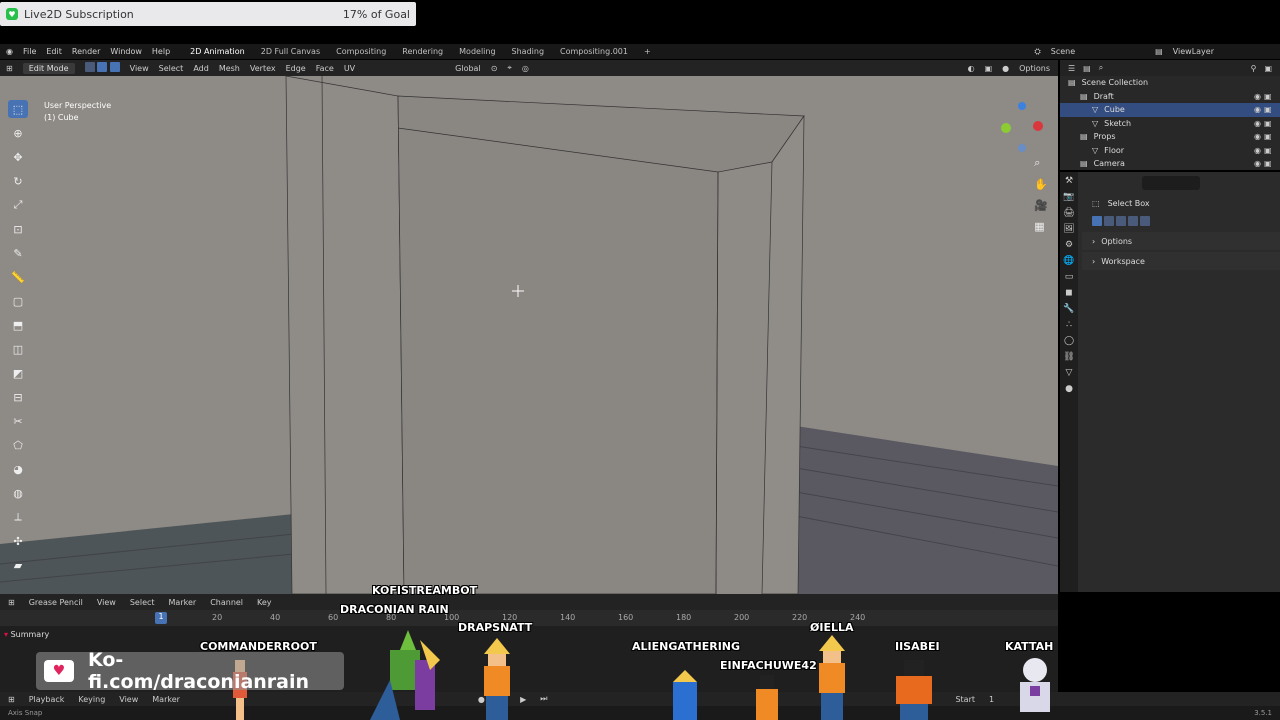 This screenshot has width=1280, height=720. I want to click on footer-marker-menu: Marker, so click(166, 699).